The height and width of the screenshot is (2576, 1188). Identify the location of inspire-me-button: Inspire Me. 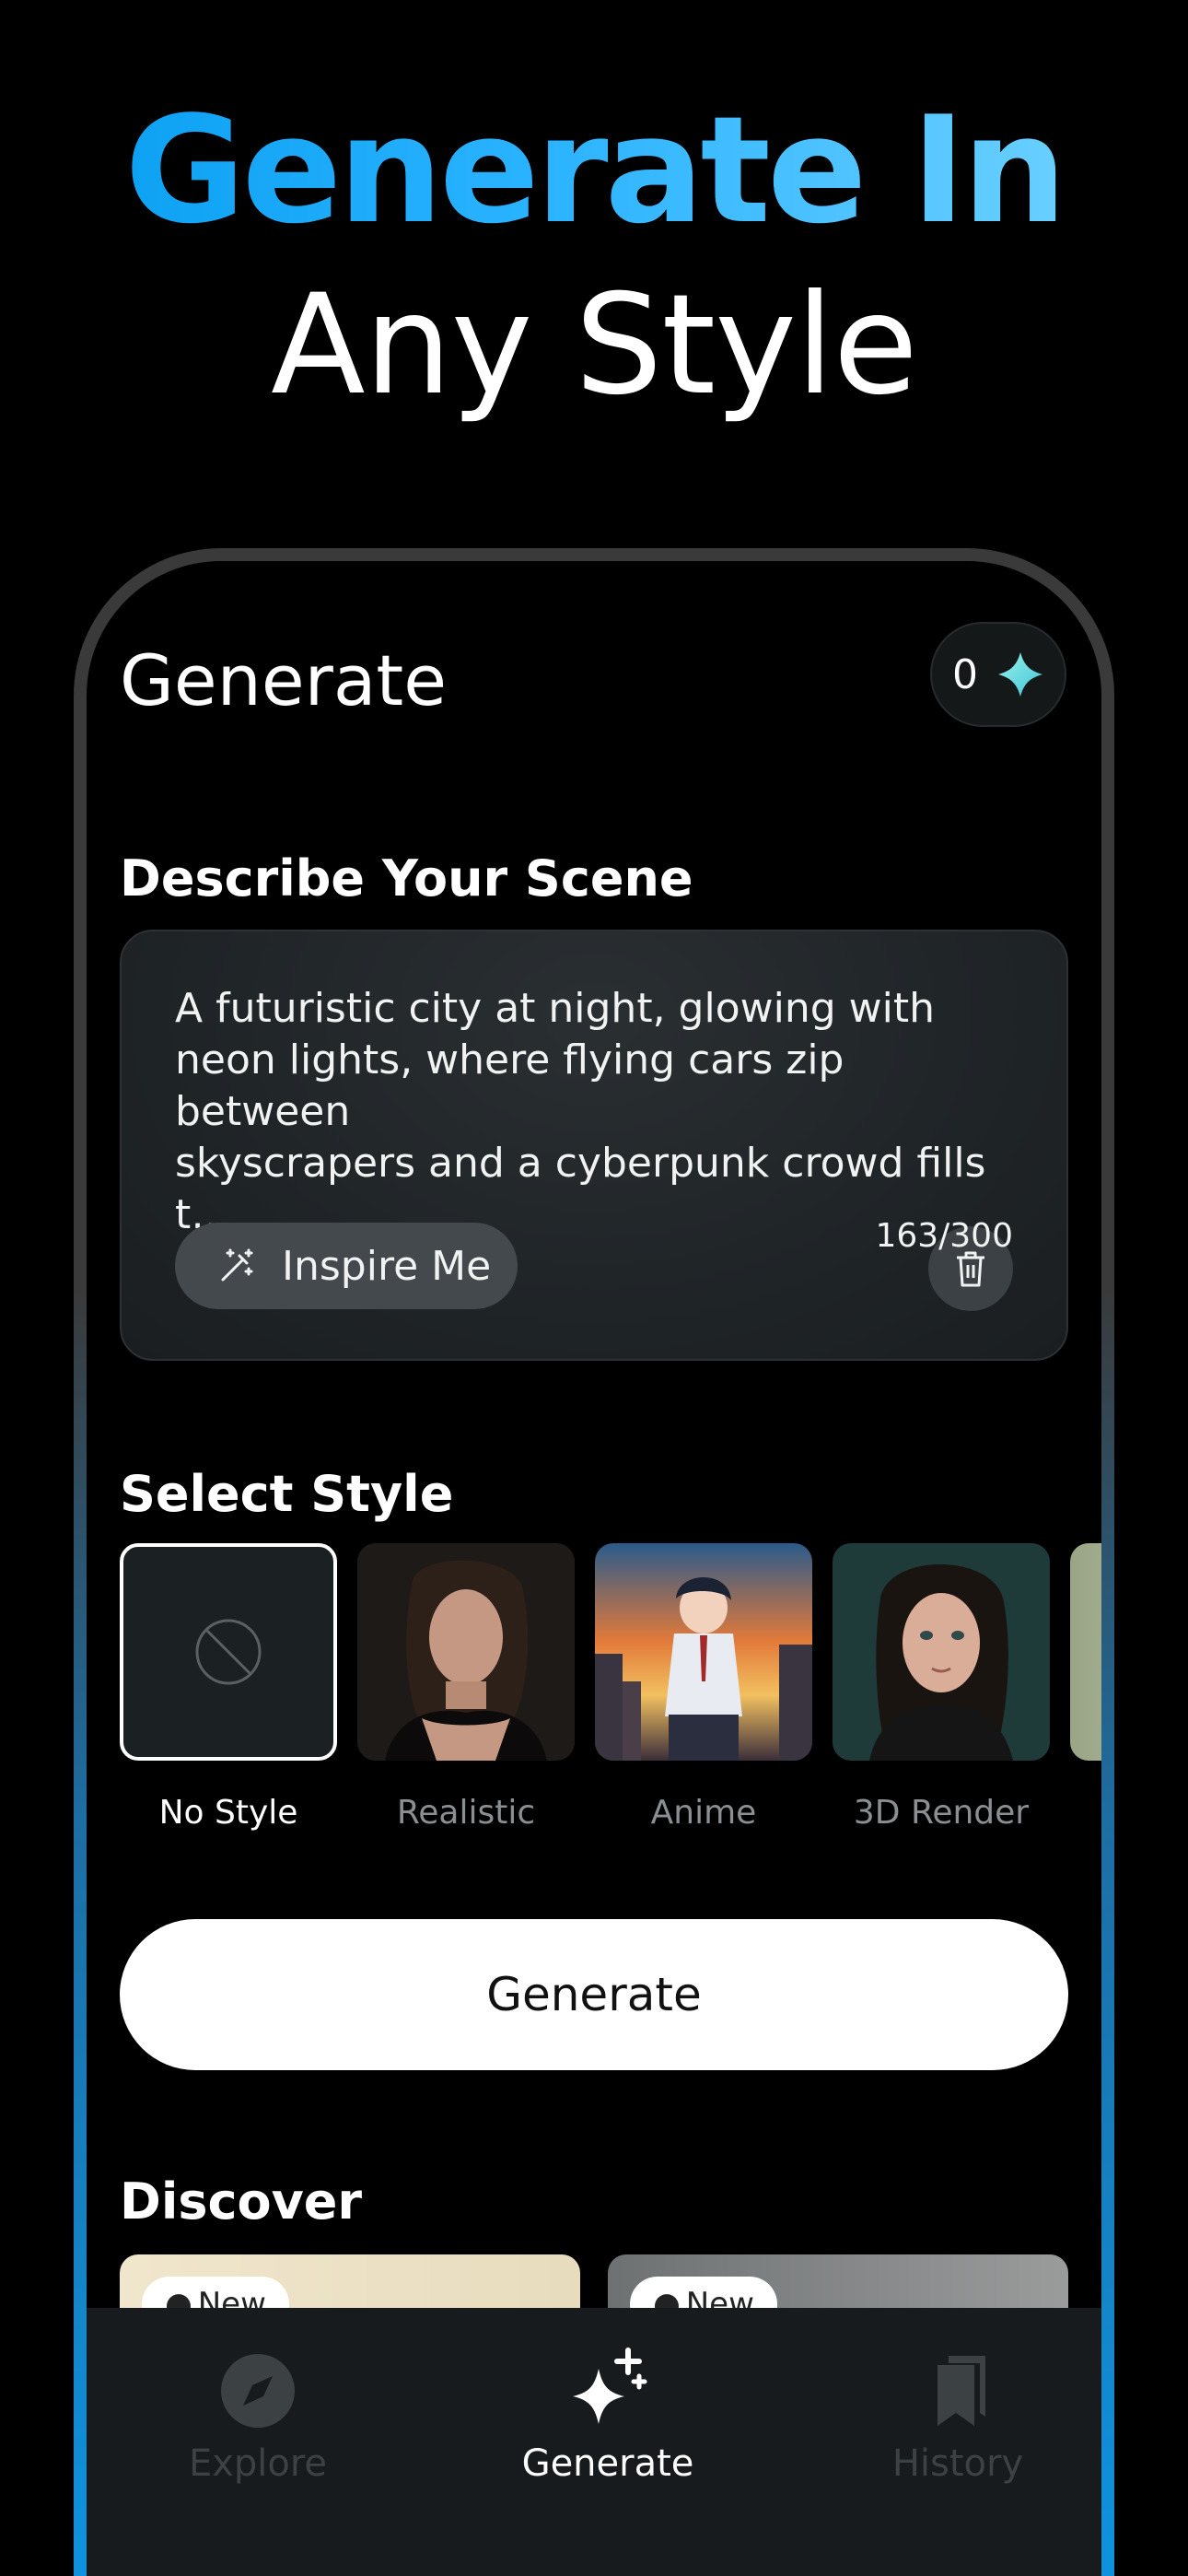
(346, 1266).